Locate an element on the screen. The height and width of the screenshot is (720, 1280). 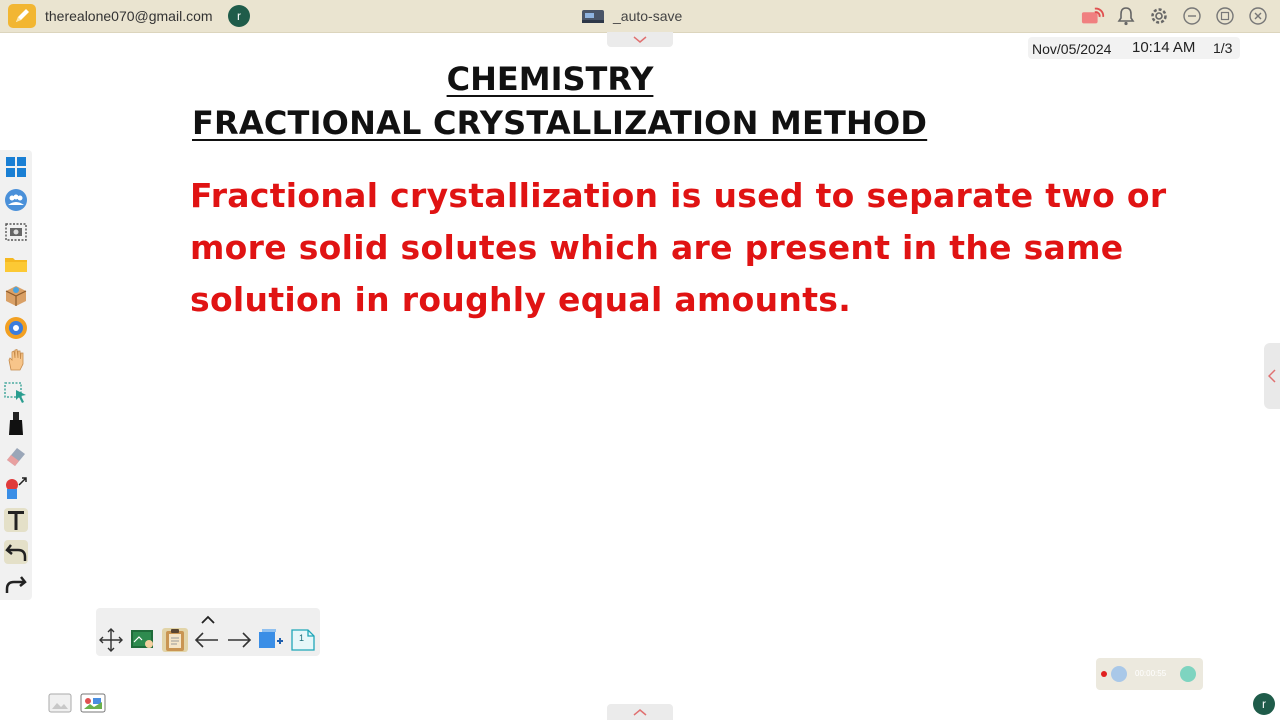
next-page-icon is located at coordinates (239, 640).